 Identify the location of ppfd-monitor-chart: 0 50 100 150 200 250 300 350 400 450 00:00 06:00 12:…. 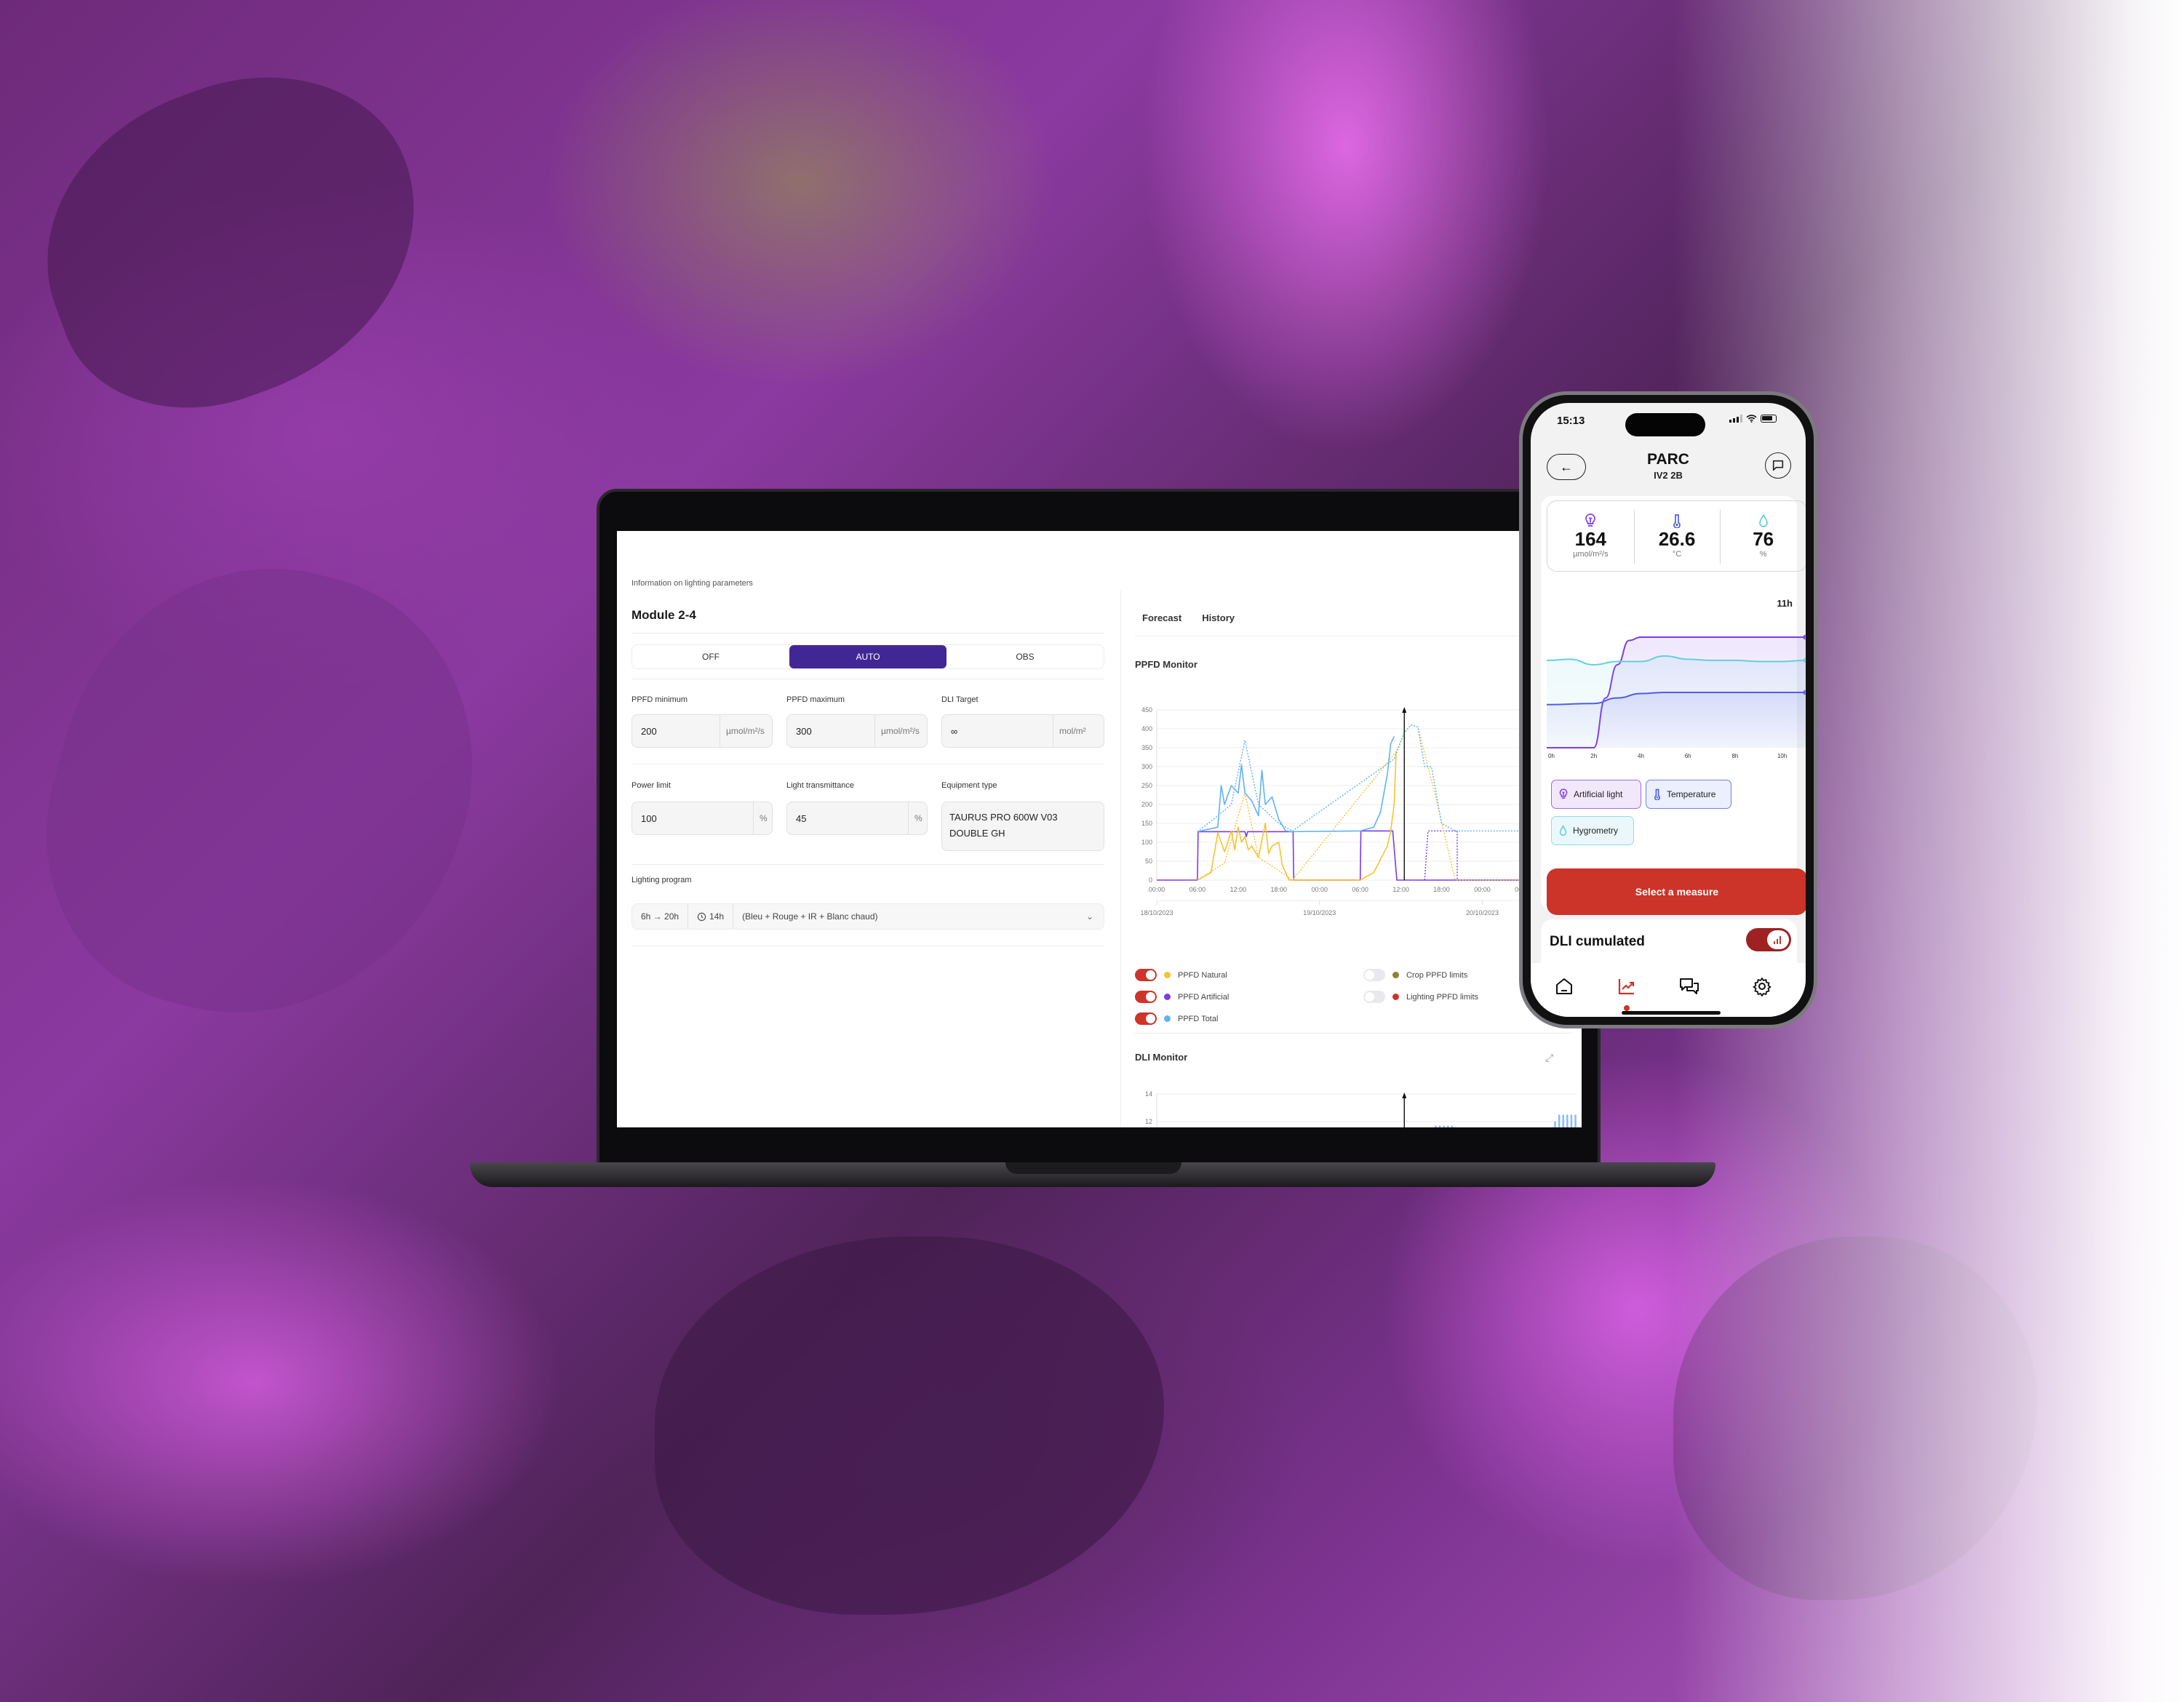
(1354, 822).